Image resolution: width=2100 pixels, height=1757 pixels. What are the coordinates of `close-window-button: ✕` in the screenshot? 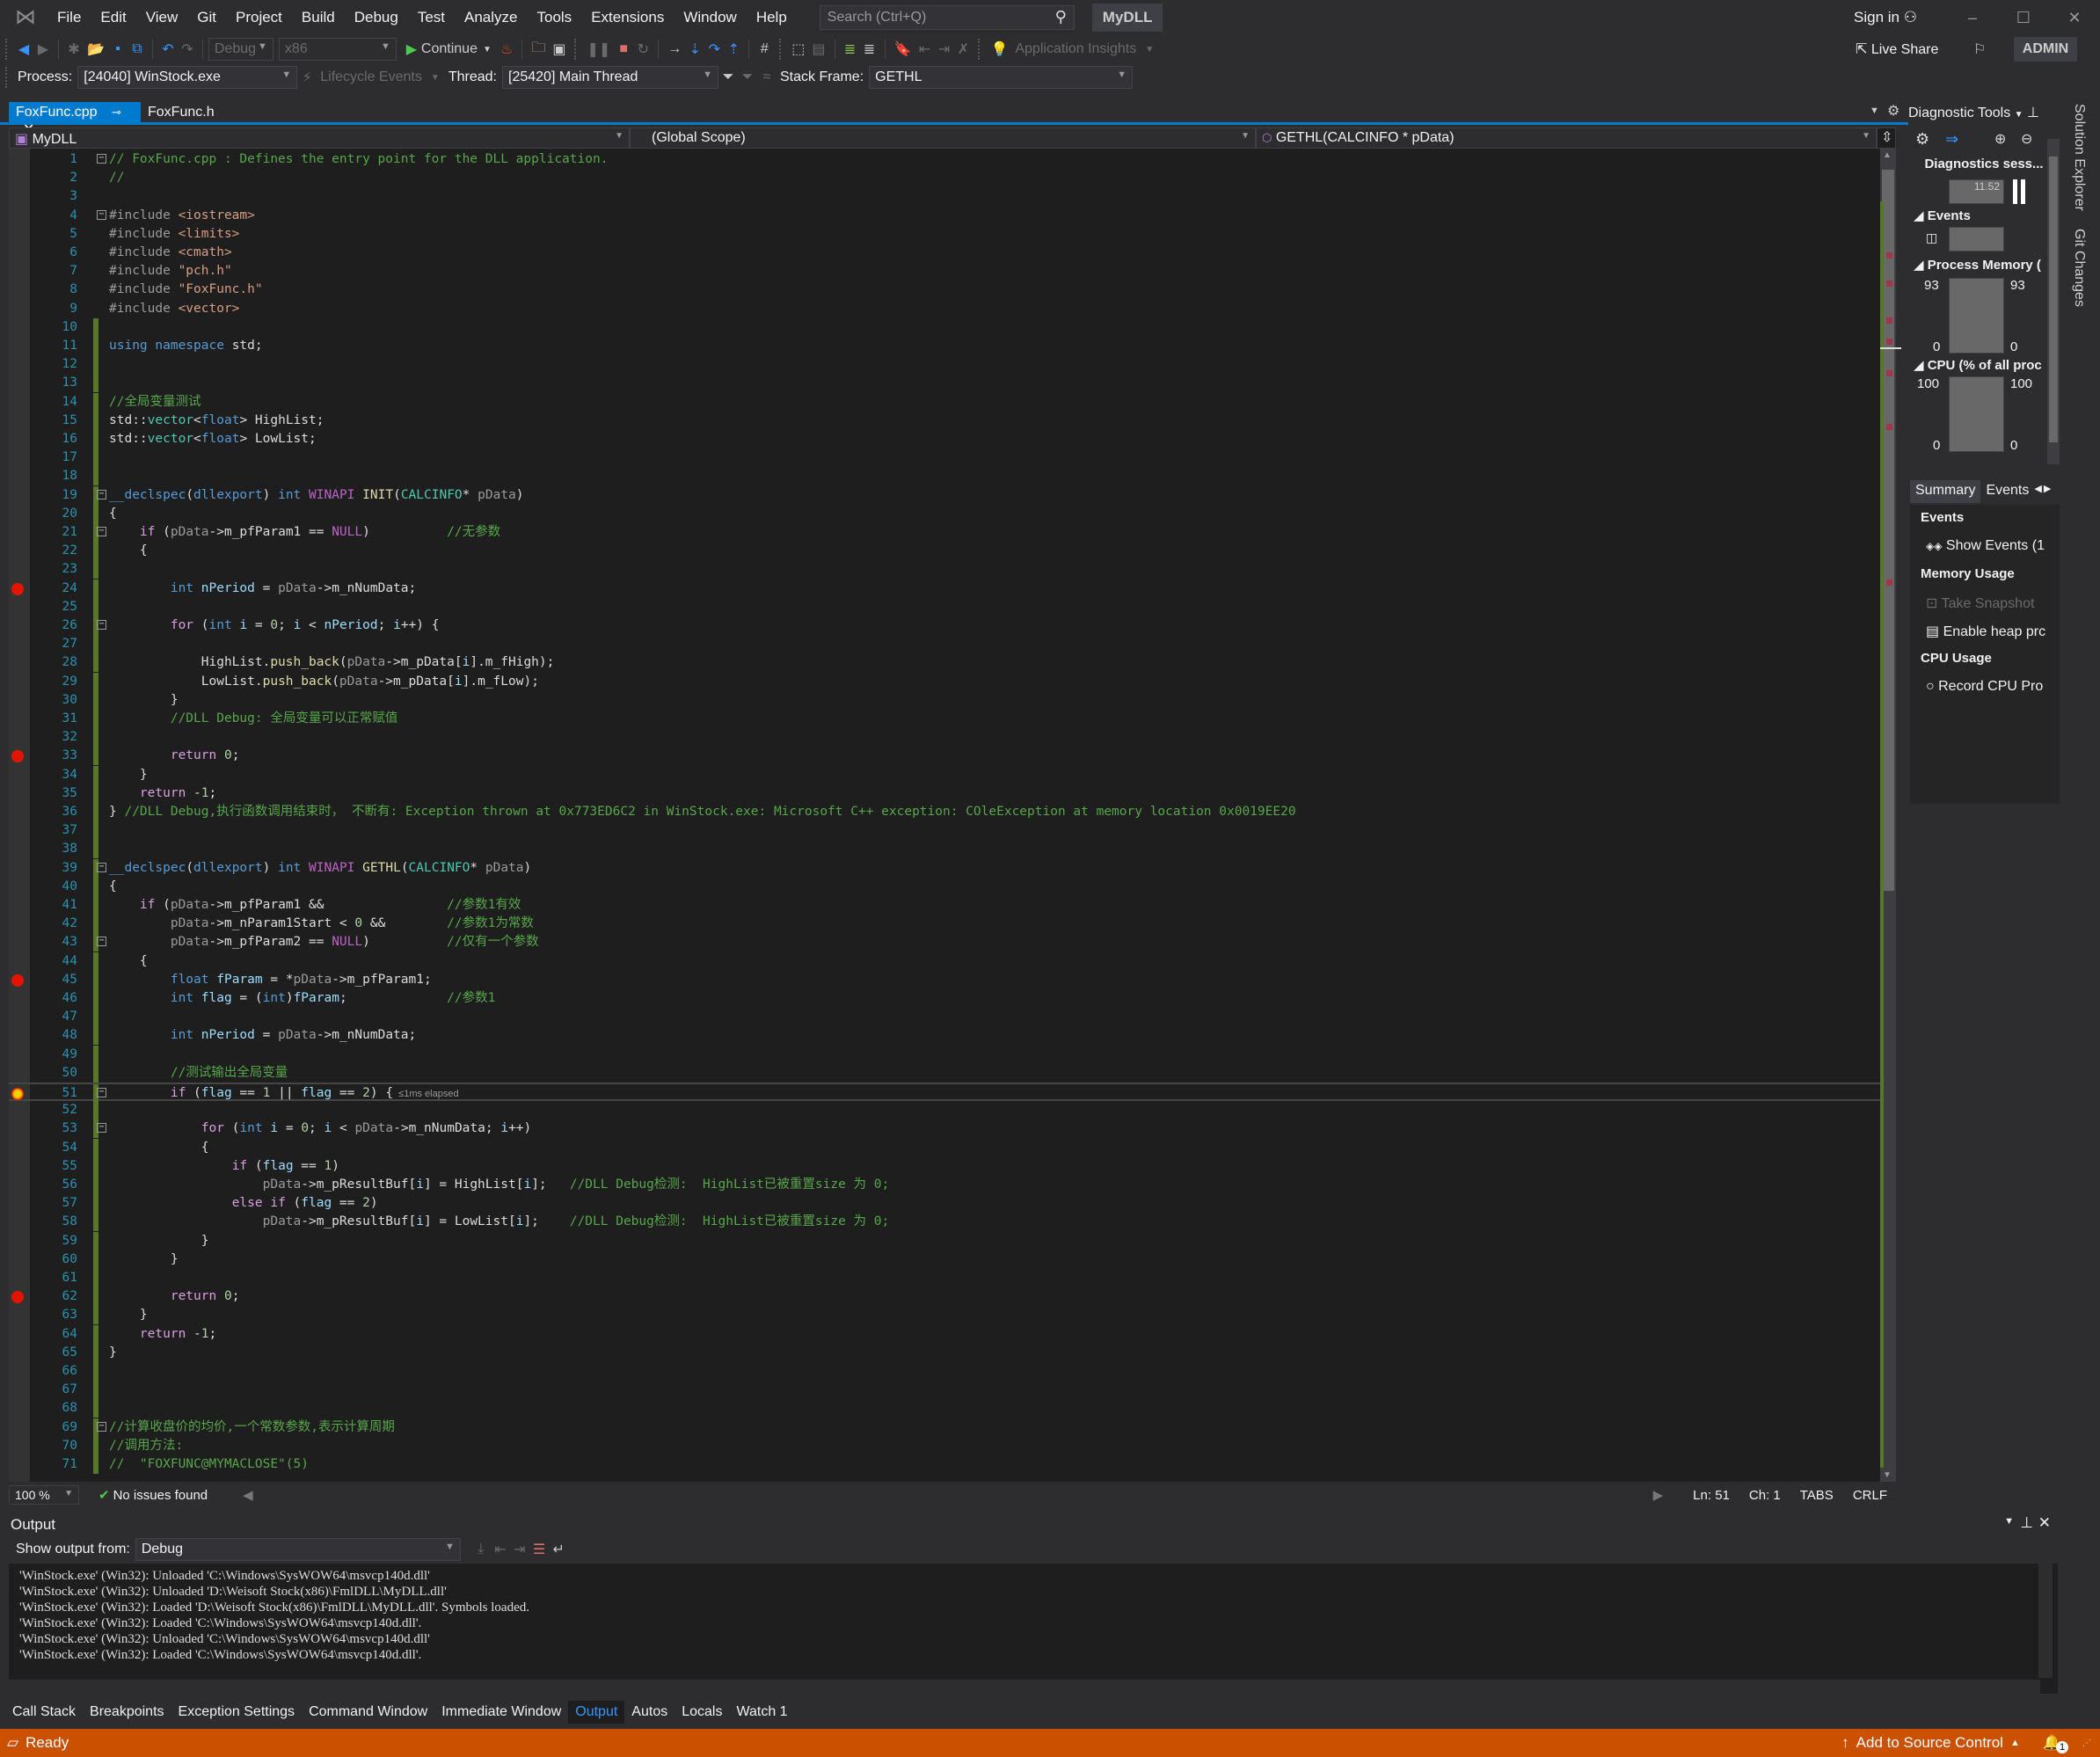 It's located at (2075, 17).